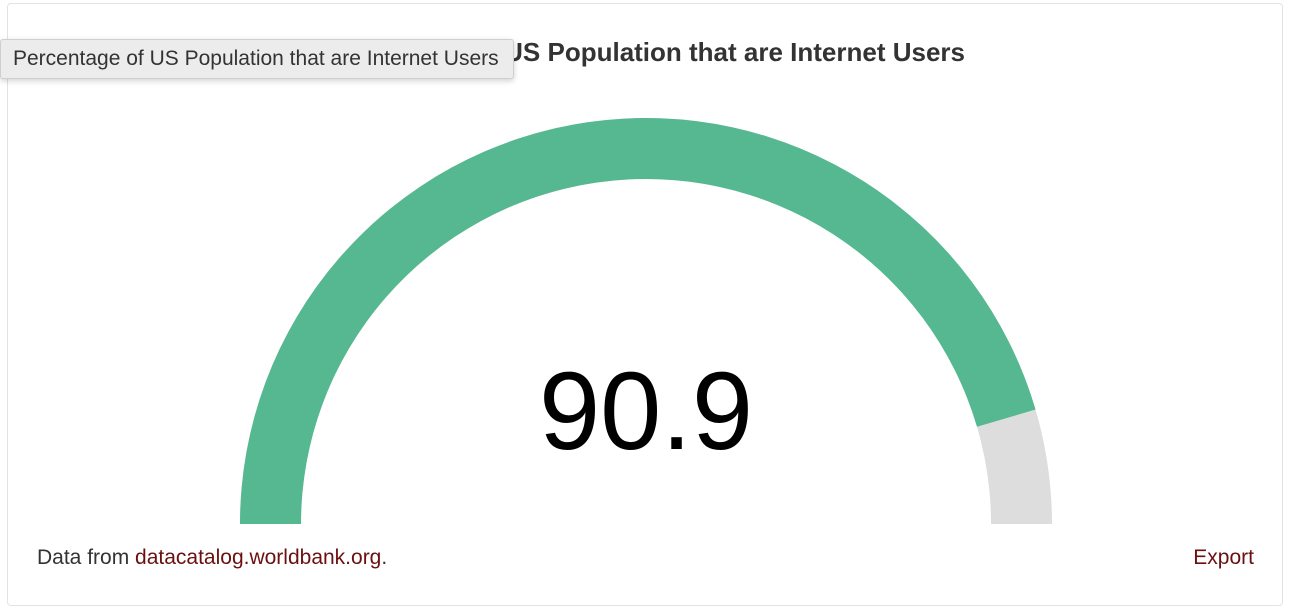 The width and height of the screenshot is (1294, 614). Describe the element at coordinates (258, 557) in the screenshot. I see `data-source-link: datacatalog.worldbank.org` at that location.